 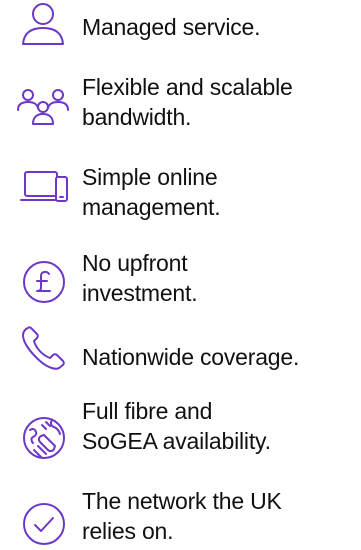 I want to click on feature-text: Flexible and scalable bandwidth., so click(x=187, y=102).